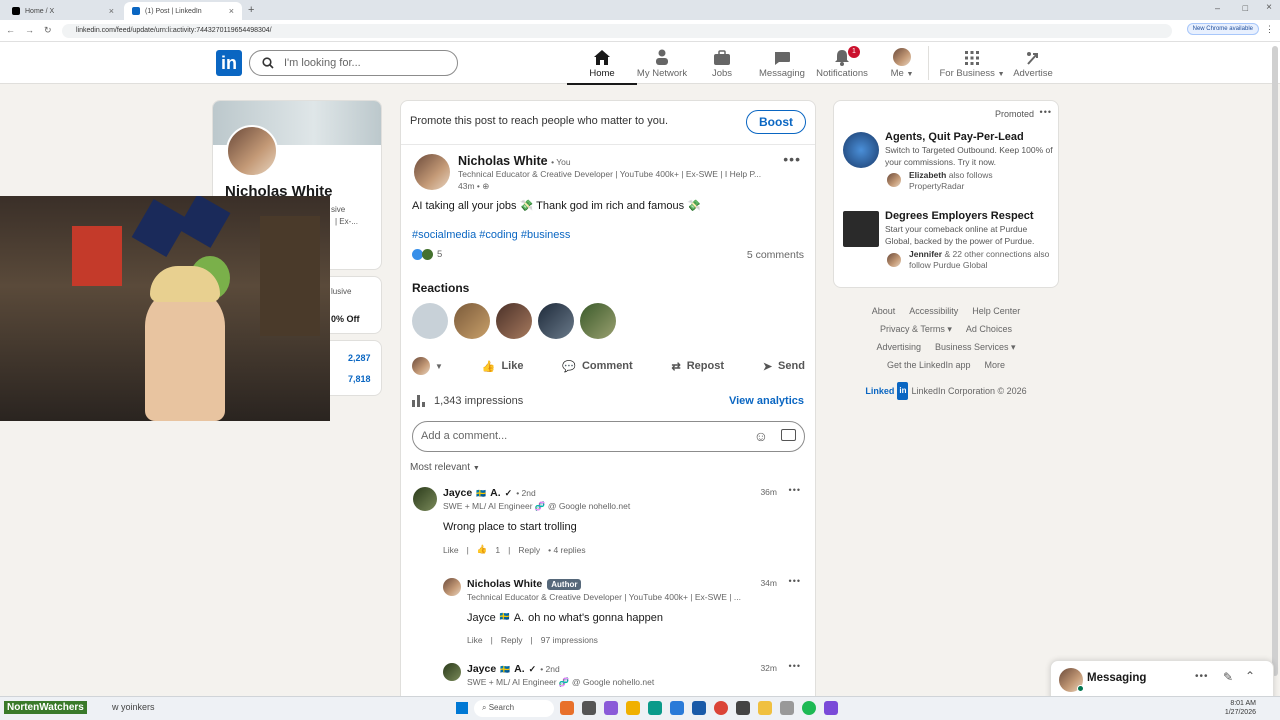 Image resolution: width=1280 pixels, height=720 pixels. I want to click on author-name: Nicholas White, so click(503, 161).